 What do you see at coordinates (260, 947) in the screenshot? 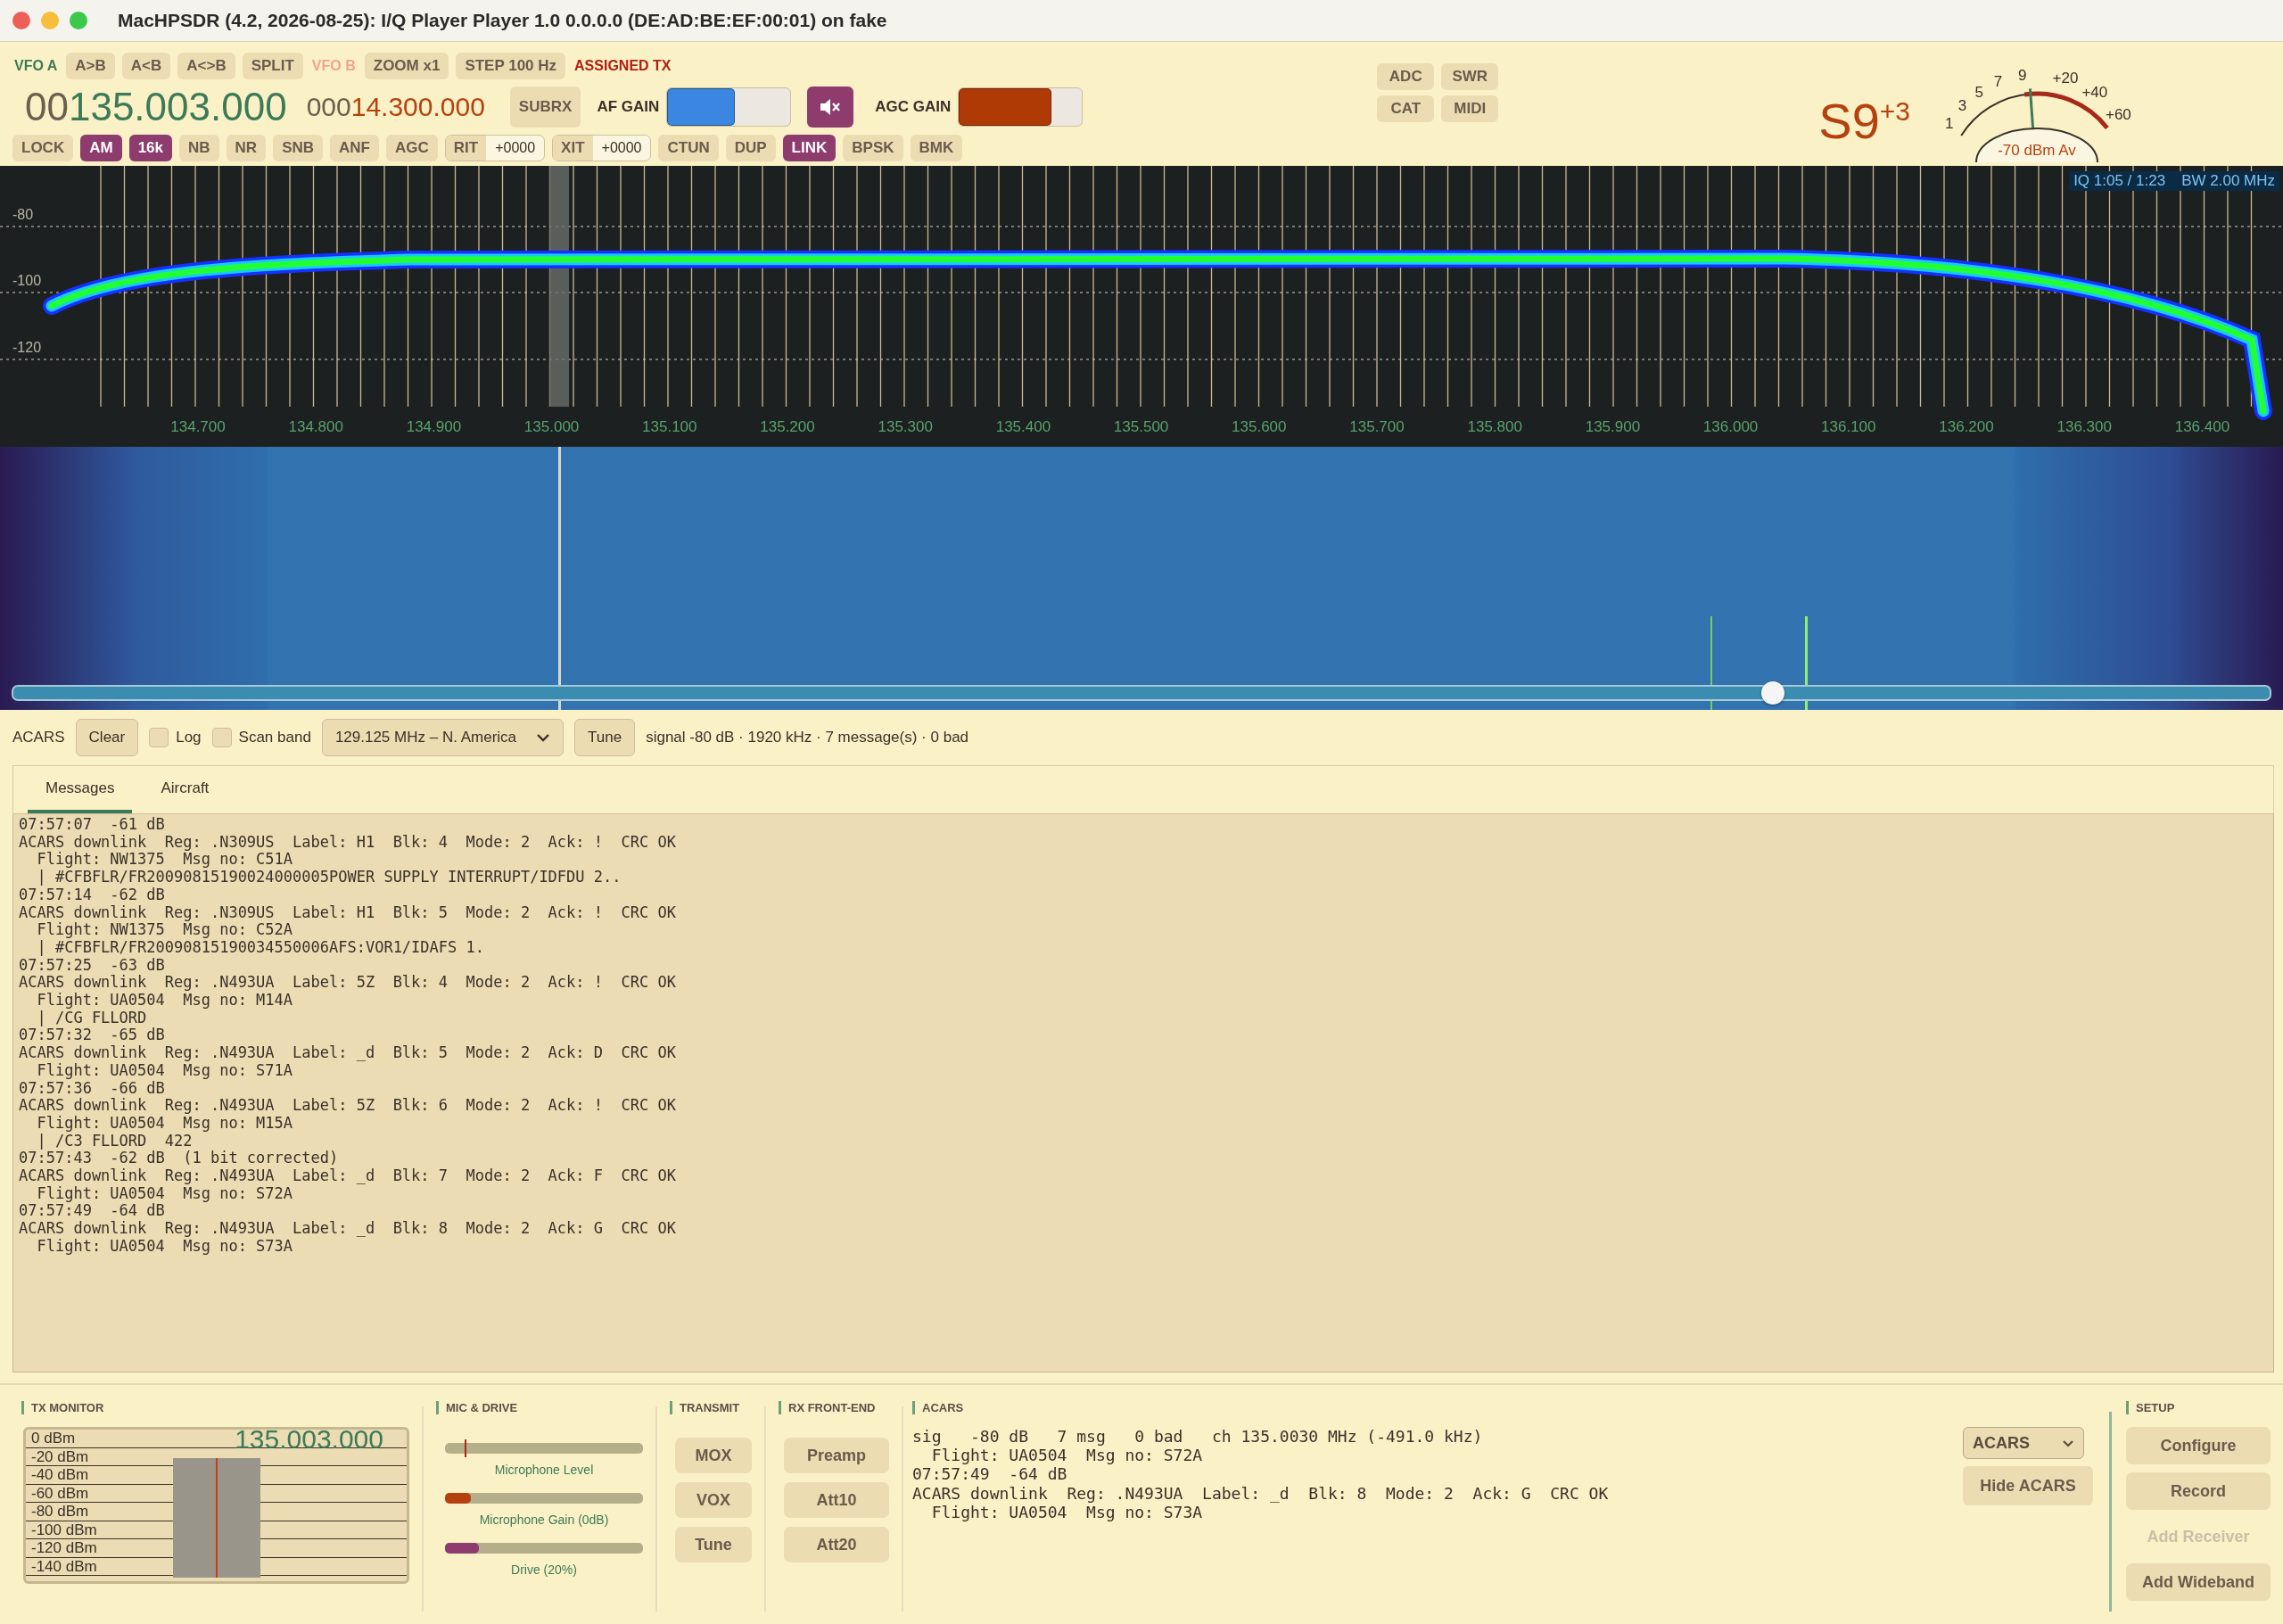
I see `log-line: | #CFBFLR/FR20090815190034550006AFS:VOR1/IDAFS 1.` at bounding box center [260, 947].